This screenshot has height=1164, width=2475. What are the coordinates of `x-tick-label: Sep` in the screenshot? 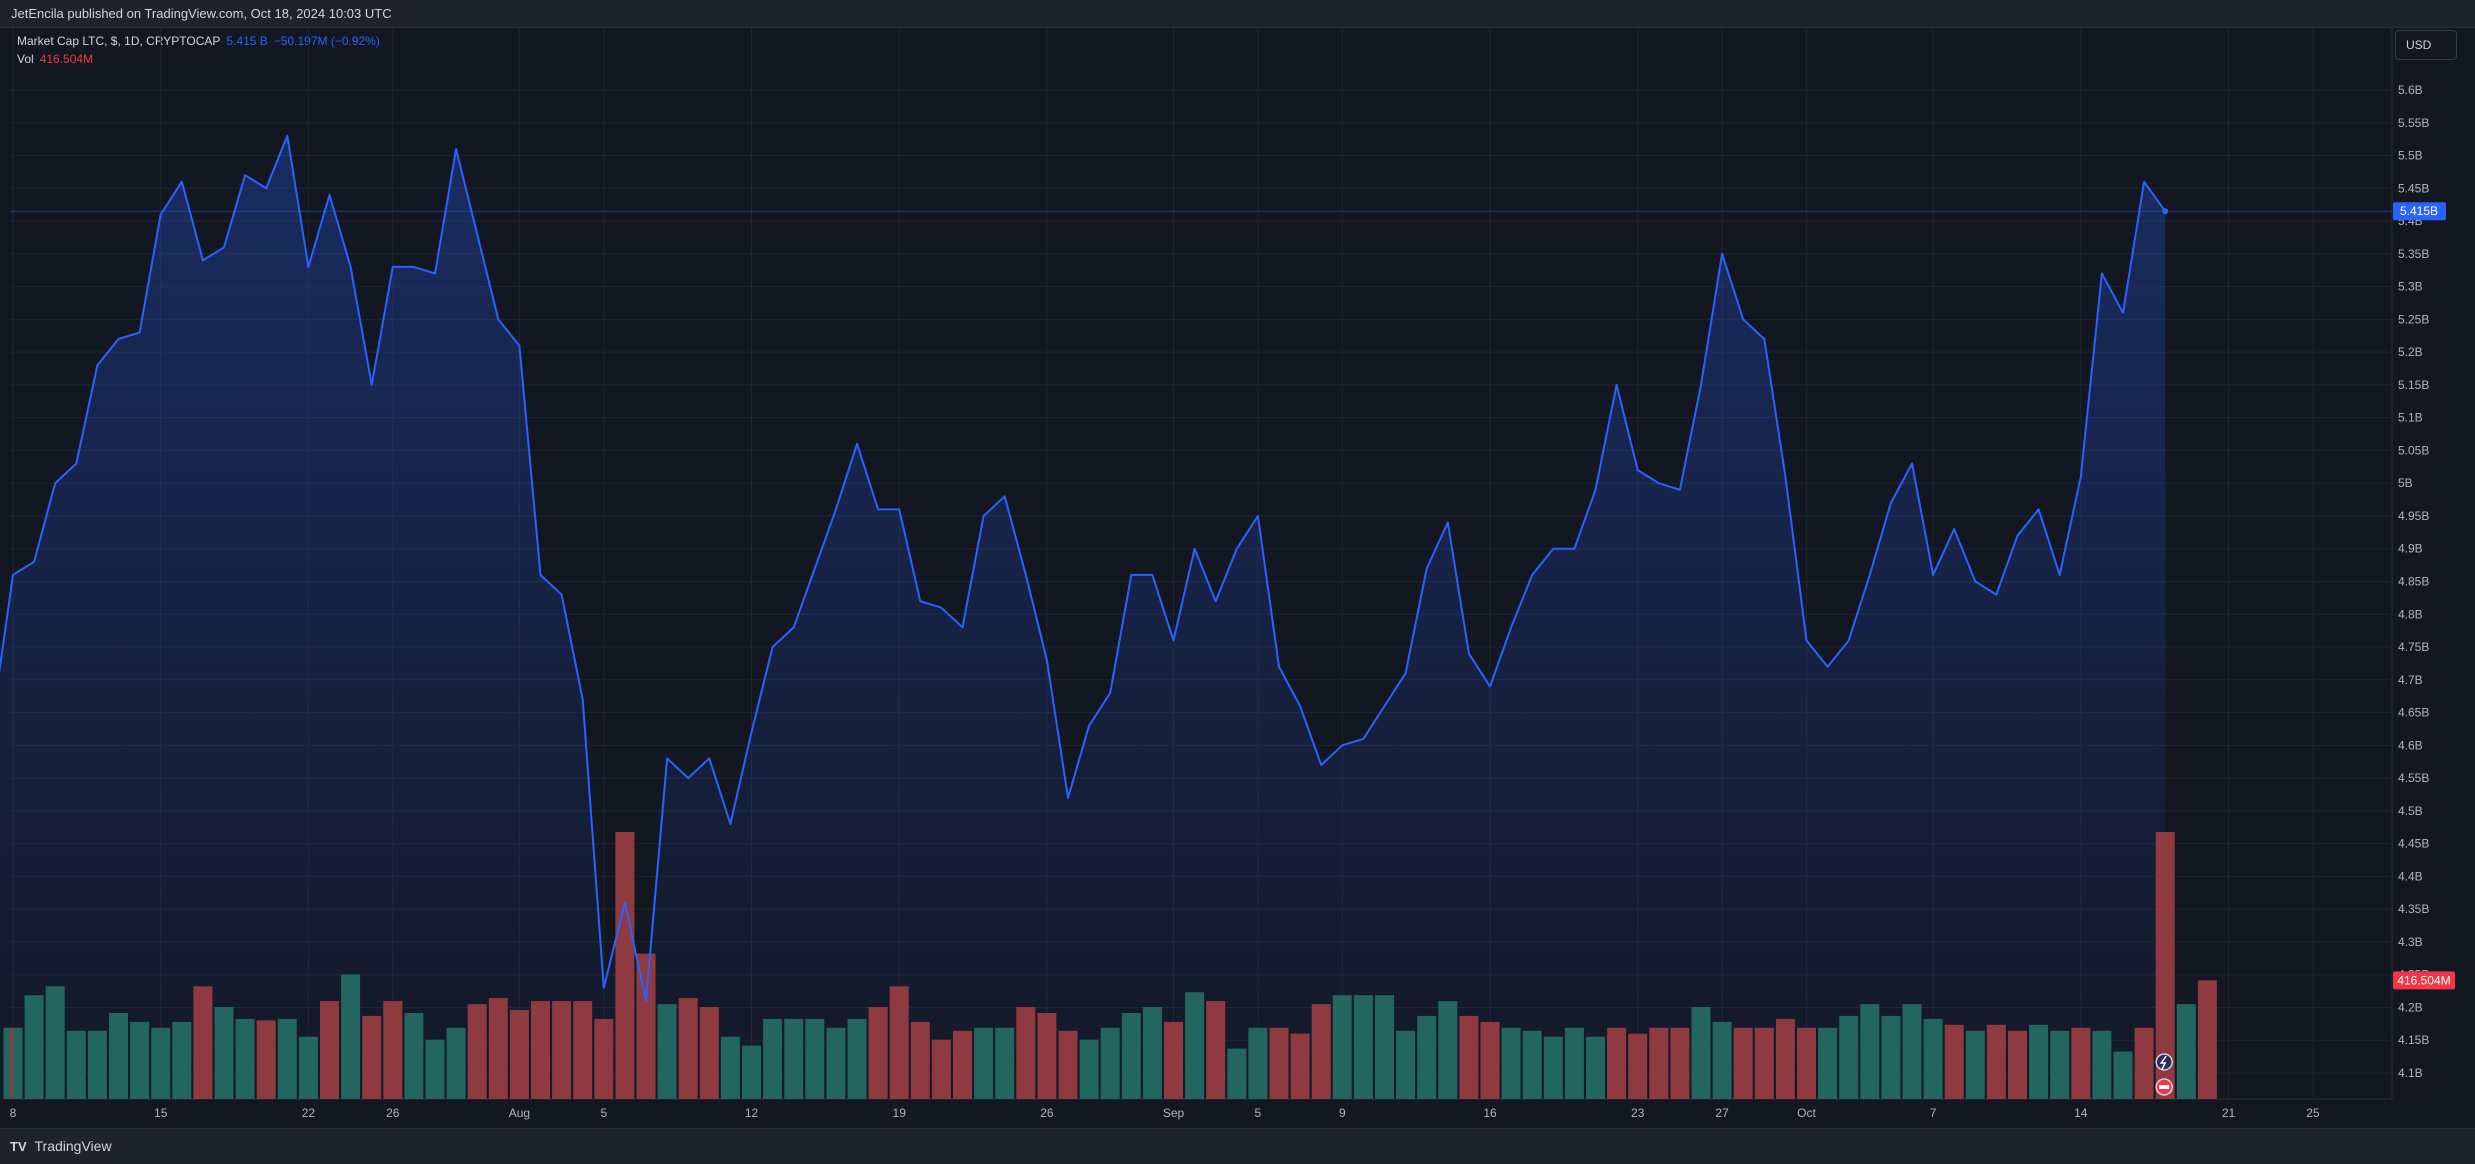 It's located at (1174, 1113).